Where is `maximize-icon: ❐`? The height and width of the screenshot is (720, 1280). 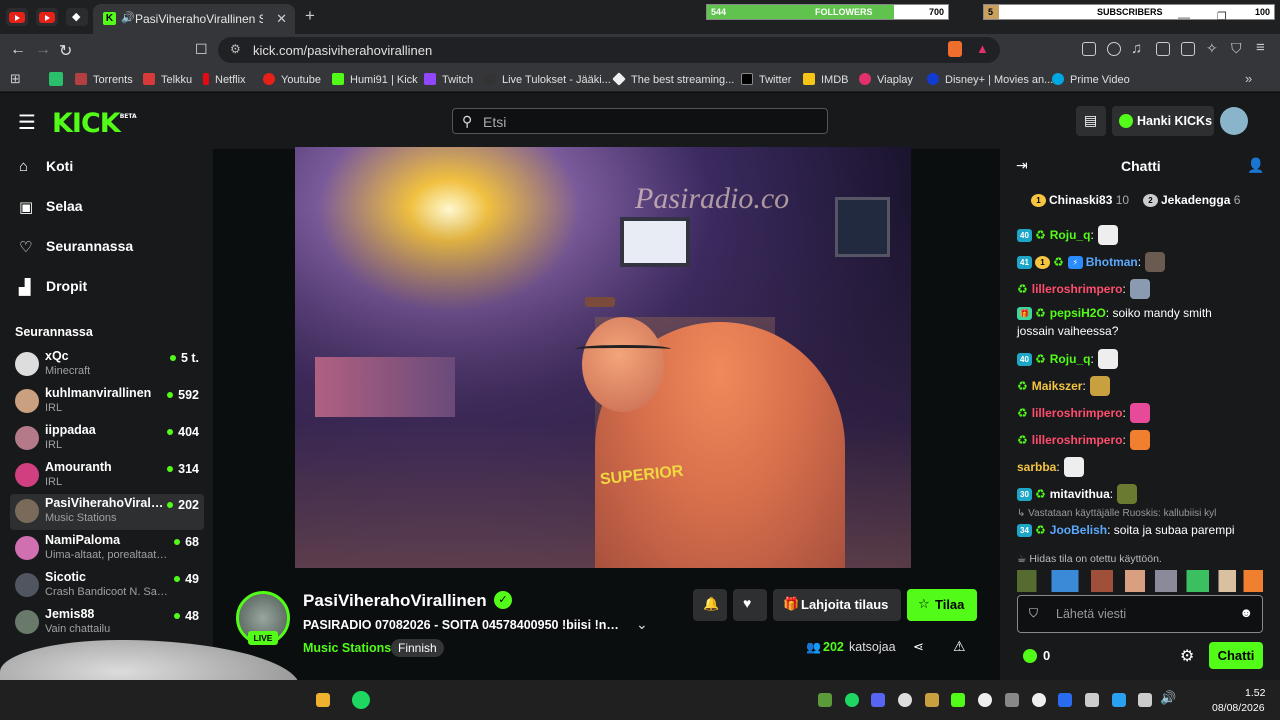 maximize-icon: ❐ is located at coordinates (1222, 16).